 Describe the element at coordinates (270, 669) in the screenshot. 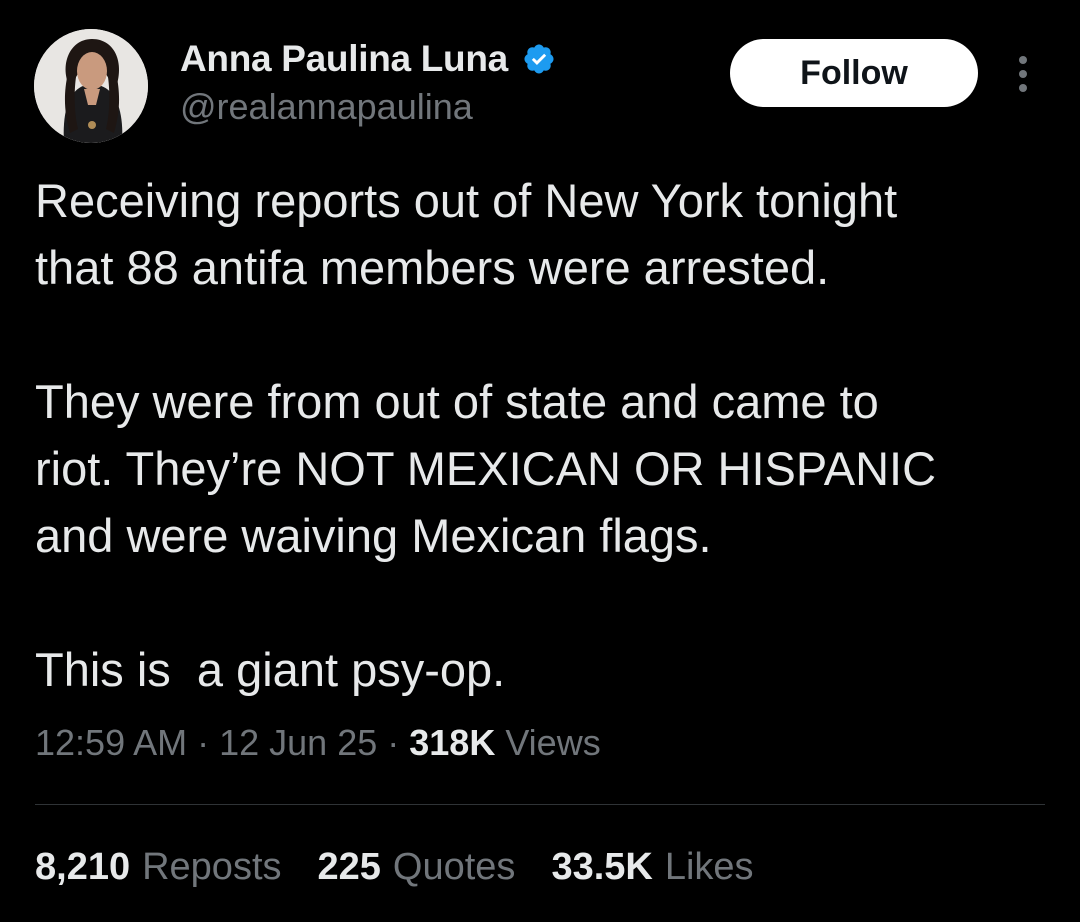

I see `tweet-text-line: This is a giant psy-op.` at that location.